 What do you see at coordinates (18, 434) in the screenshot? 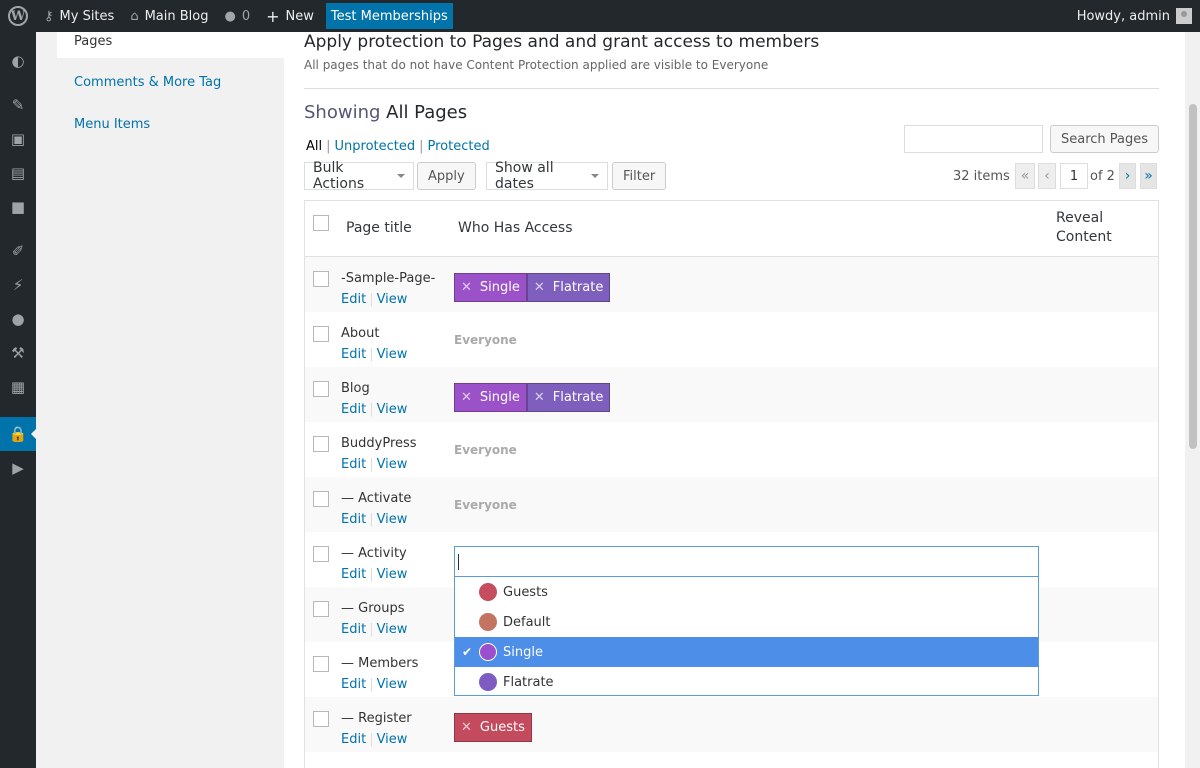
I see `lock-icon: 🔒` at bounding box center [18, 434].